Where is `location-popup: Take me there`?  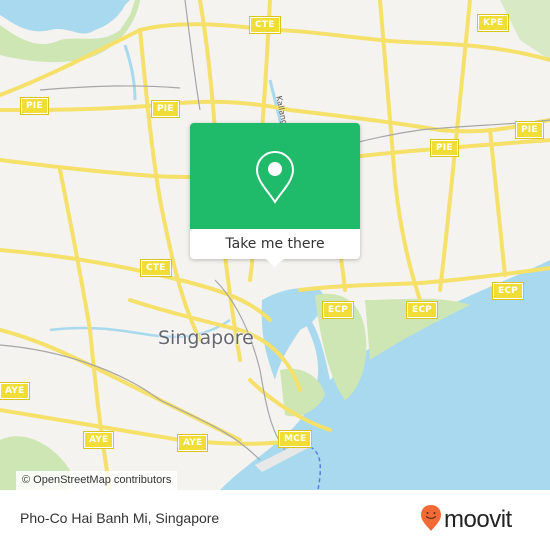 location-popup: Take me there is located at coordinates (275, 195).